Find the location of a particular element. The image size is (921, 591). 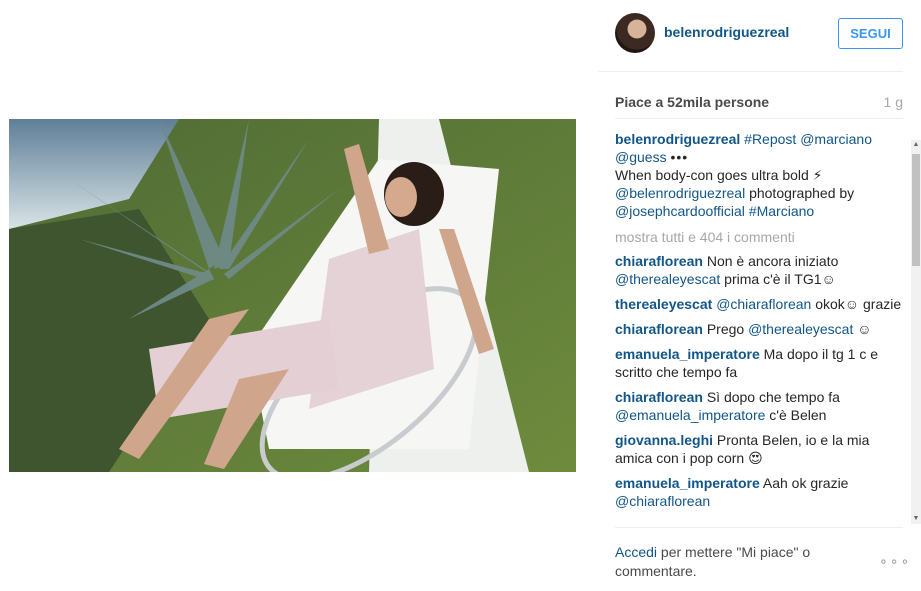

caption-text: photographed by is located at coordinates (800, 193).